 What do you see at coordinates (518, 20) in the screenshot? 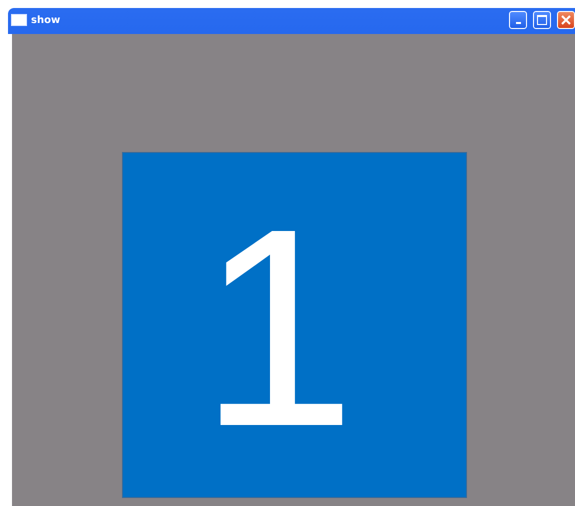
I see `minimize-button` at bounding box center [518, 20].